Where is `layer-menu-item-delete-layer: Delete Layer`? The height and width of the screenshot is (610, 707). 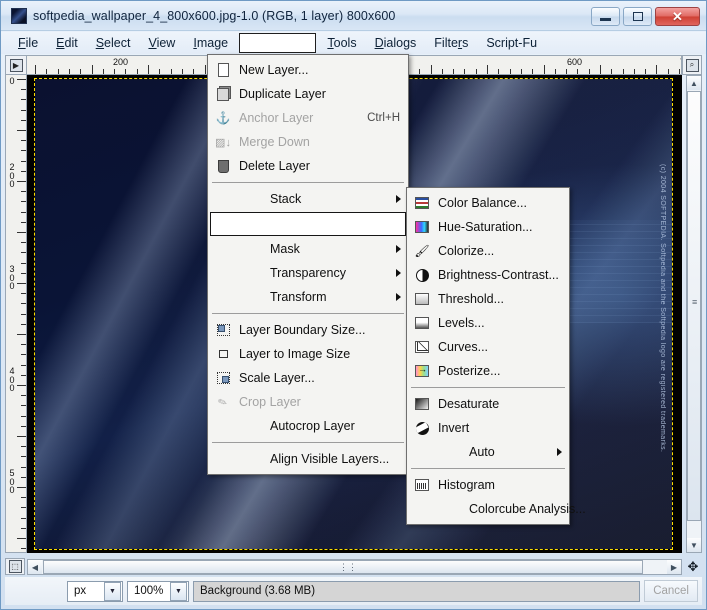 layer-menu-item-delete-layer: Delete Layer is located at coordinates (308, 166).